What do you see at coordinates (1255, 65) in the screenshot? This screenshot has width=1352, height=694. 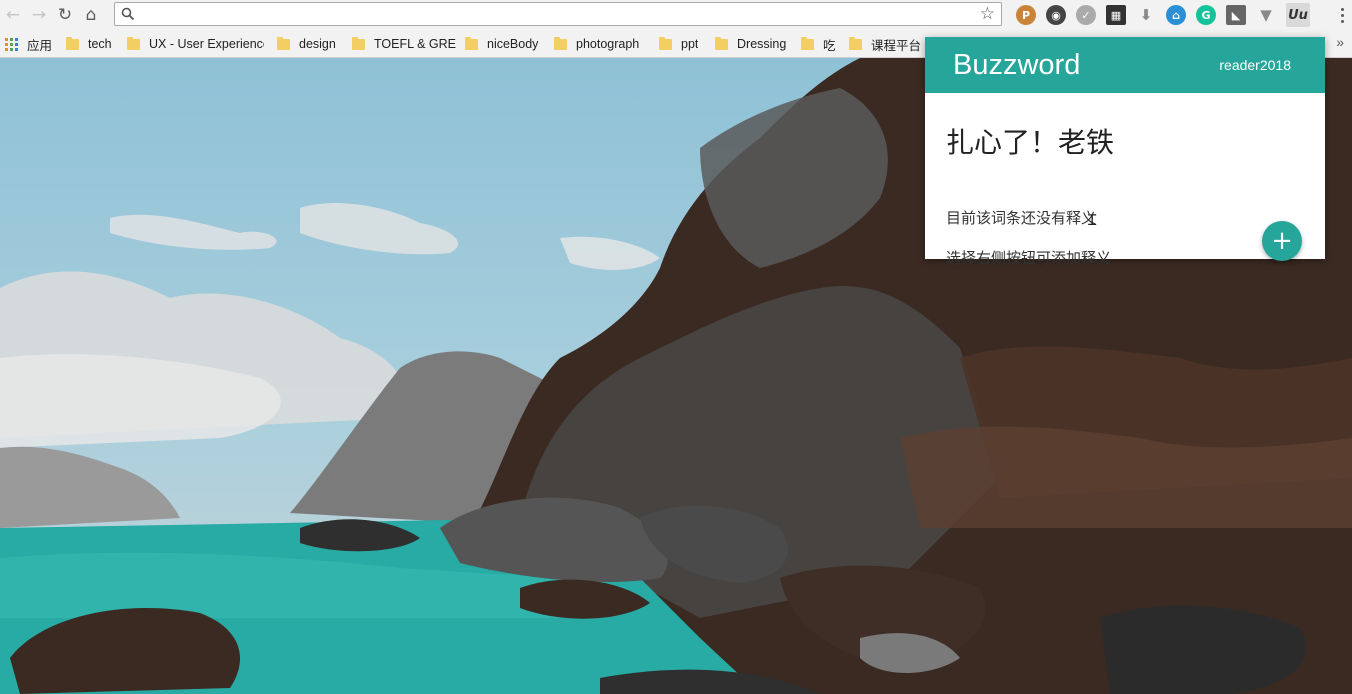 I see `user-link: reader2018` at bounding box center [1255, 65].